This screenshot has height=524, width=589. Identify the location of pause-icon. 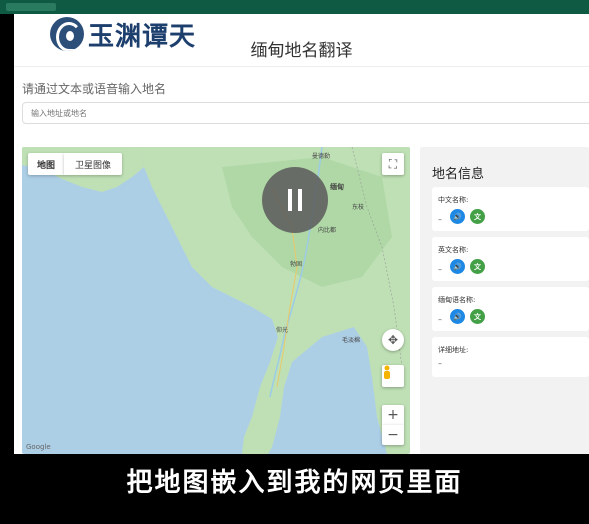
(295, 200).